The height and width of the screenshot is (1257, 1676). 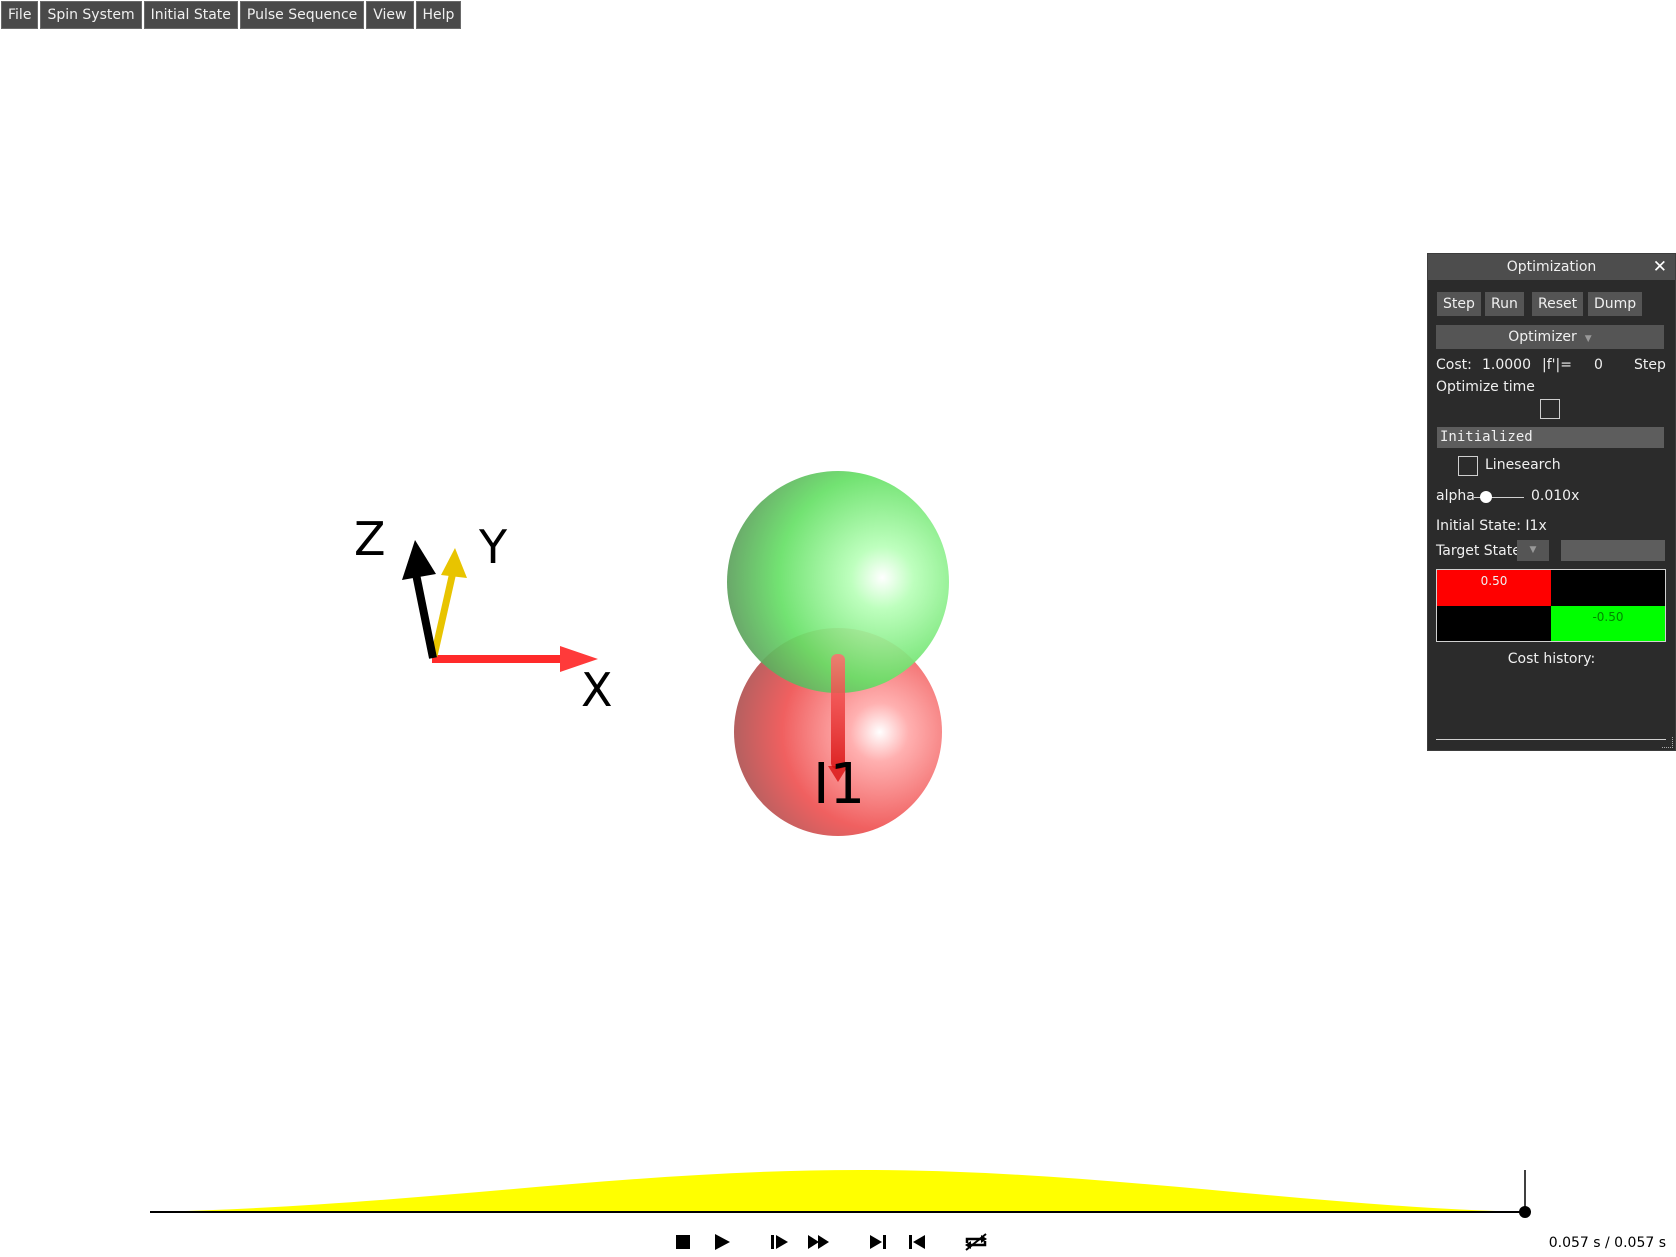 What do you see at coordinates (1459, 304) in the screenshot?
I see `step-button: Step` at bounding box center [1459, 304].